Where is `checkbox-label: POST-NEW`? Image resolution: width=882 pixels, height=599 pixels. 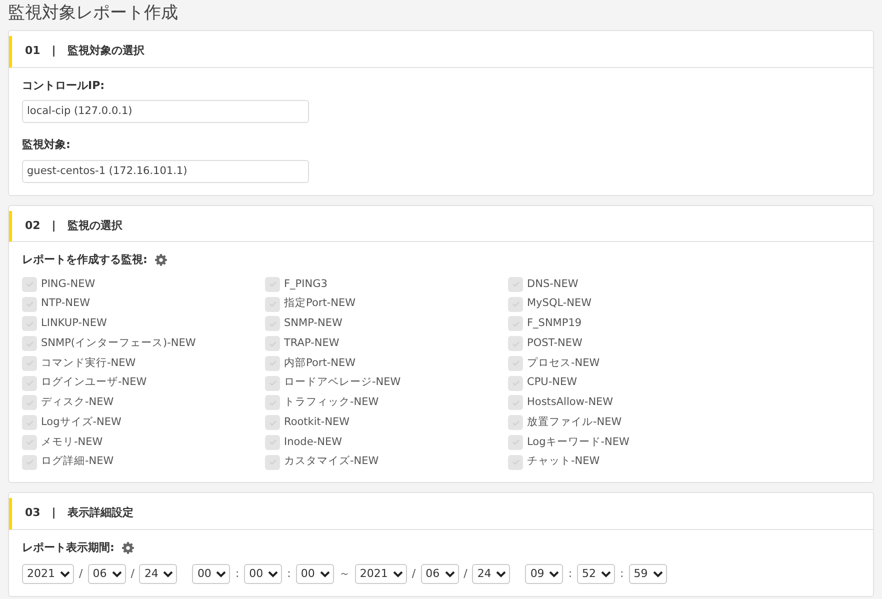
checkbox-label: POST-NEW is located at coordinates (554, 343).